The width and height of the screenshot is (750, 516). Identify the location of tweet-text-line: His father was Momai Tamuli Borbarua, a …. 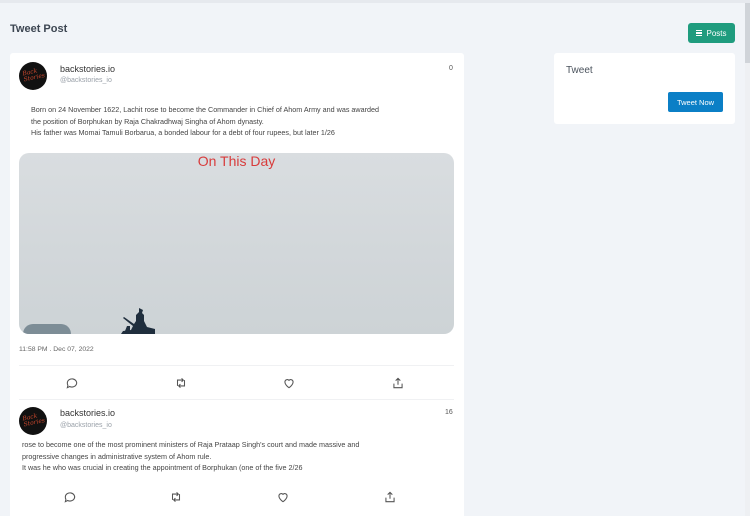
(183, 132).